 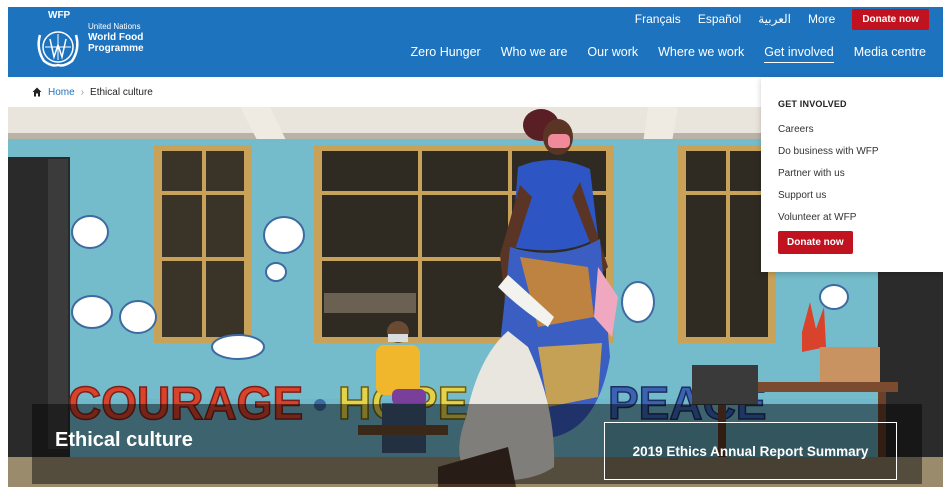 I want to click on donate-button-dropdown: Donate now, so click(x=815, y=242).